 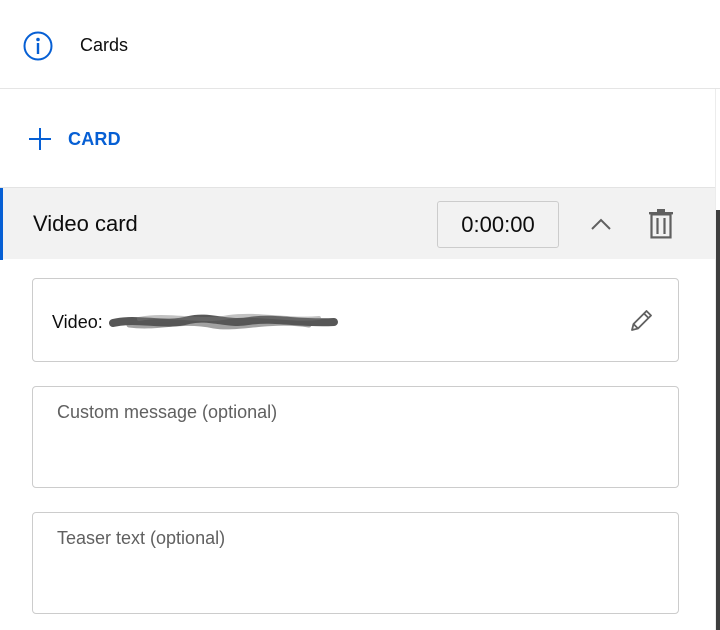 I want to click on trash-icon, so click(x=661, y=224).